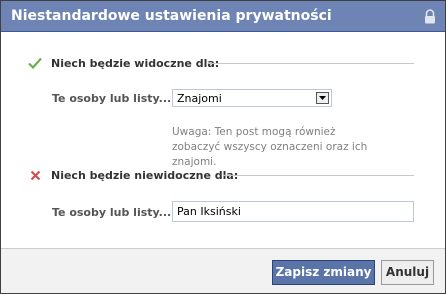 This screenshot has width=446, height=294. What do you see at coordinates (199, 98) in the screenshot?
I see `visible-audience-value: Znajomi` at bounding box center [199, 98].